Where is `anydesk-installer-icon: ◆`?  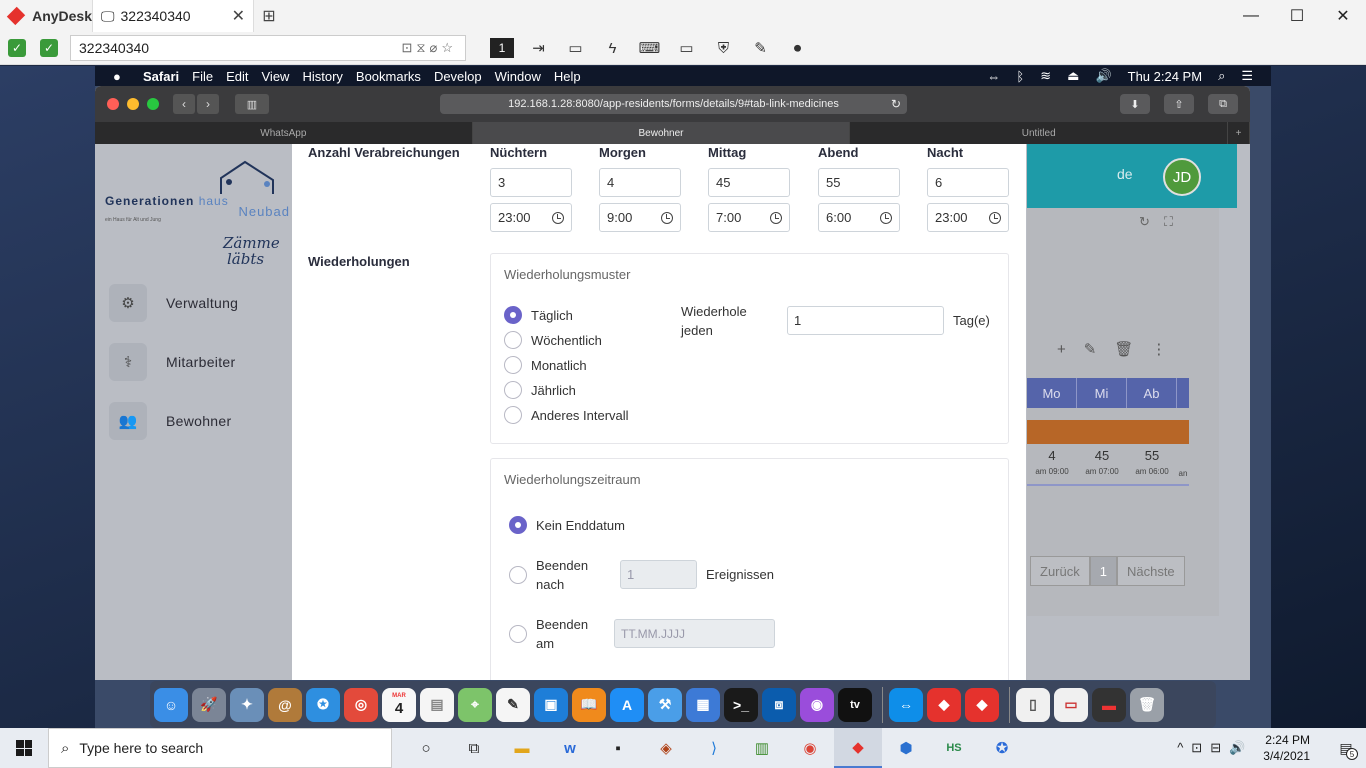 anydesk-installer-icon: ◆ is located at coordinates (982, 704).